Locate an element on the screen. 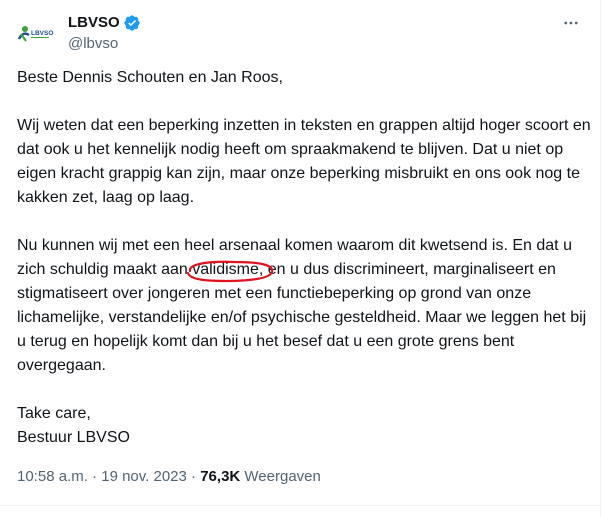  post-date: 19 nov. 2023 is located at coordinates (144, 476).